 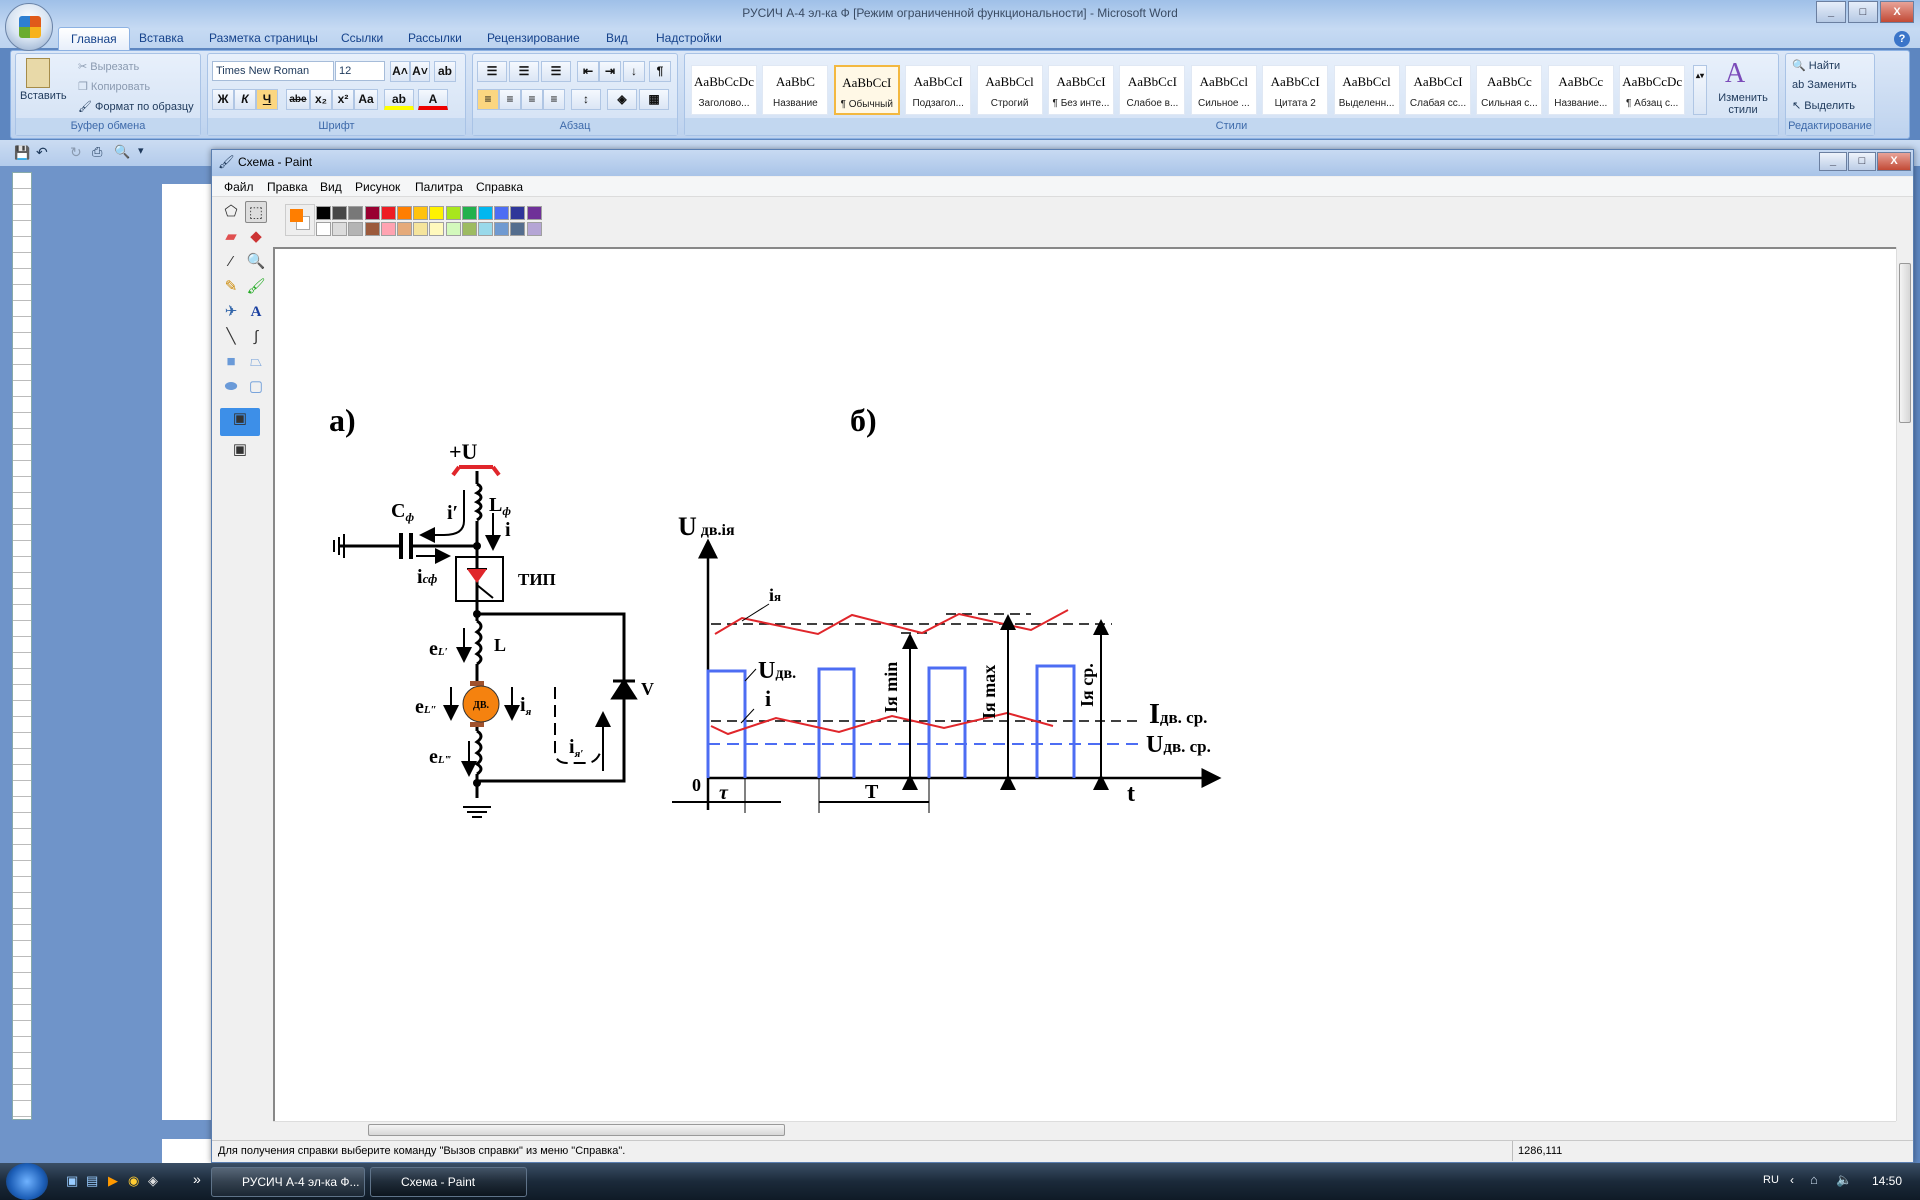 I want to click on network-icon: ⌂, so click(x=1814, y=1179).